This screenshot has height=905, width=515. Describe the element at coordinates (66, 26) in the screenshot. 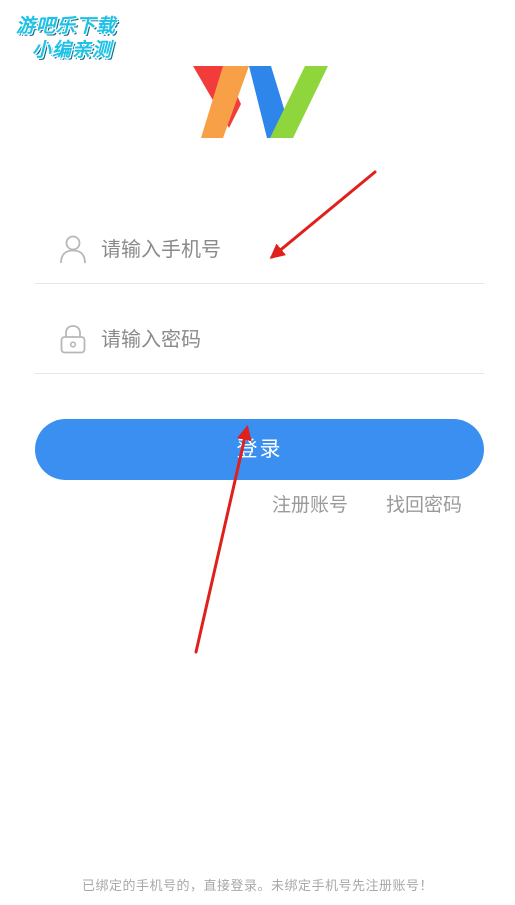

I see `watermark-line-1: 游吧乐下载` at that location.